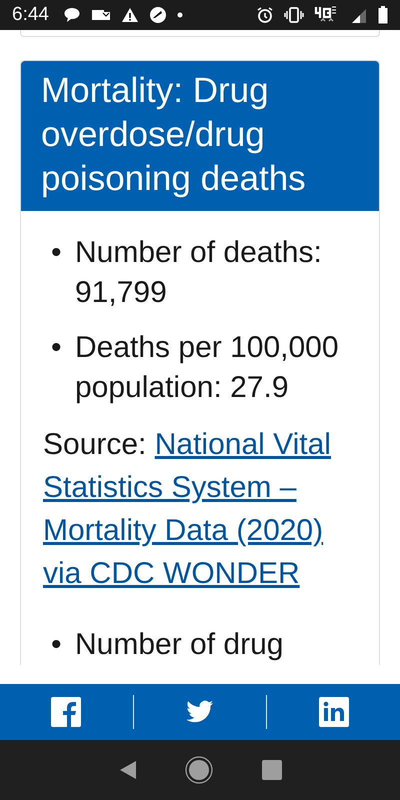 This screenshot has height=800, width=400. Describe the element at coordinates (71, 15) in the screenshot. I see `message-icon` at that location.